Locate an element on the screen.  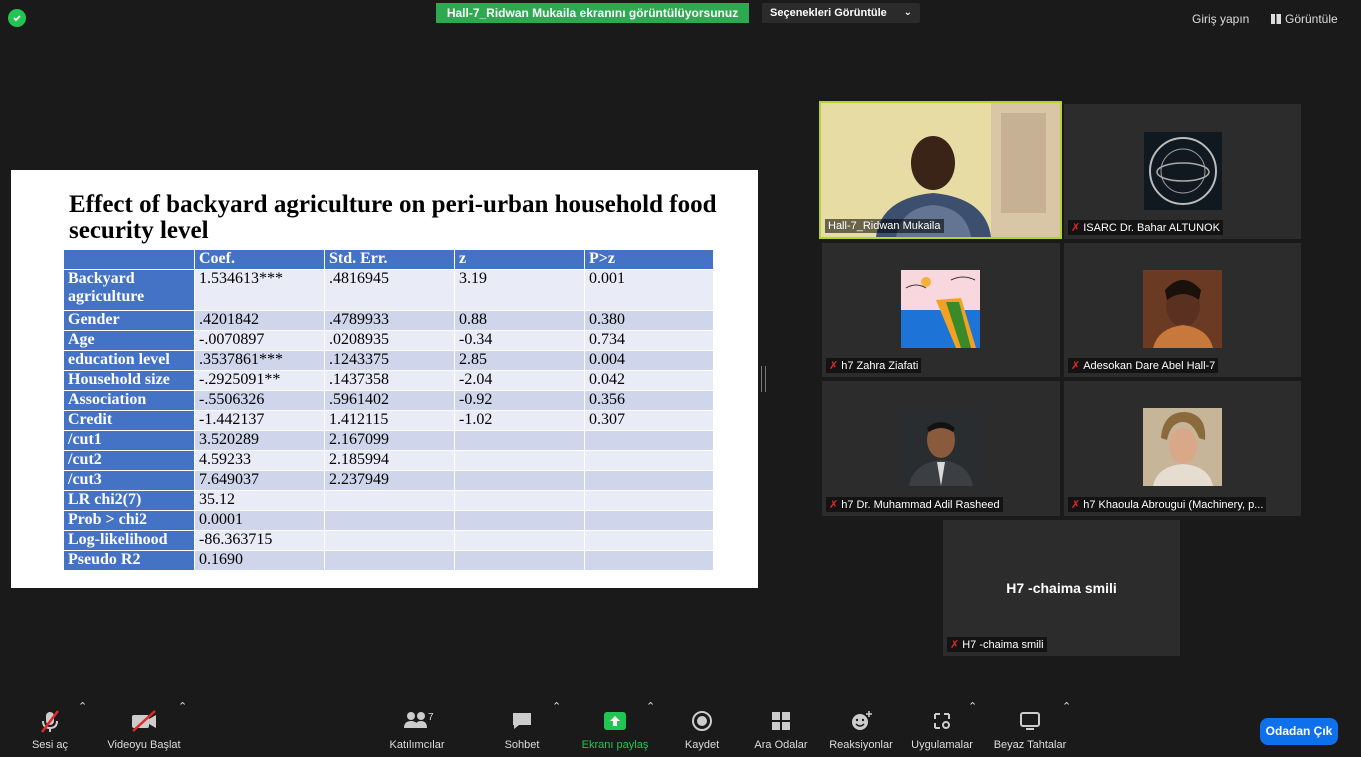
panel-resize-handle is located at coordinates (763, 379).